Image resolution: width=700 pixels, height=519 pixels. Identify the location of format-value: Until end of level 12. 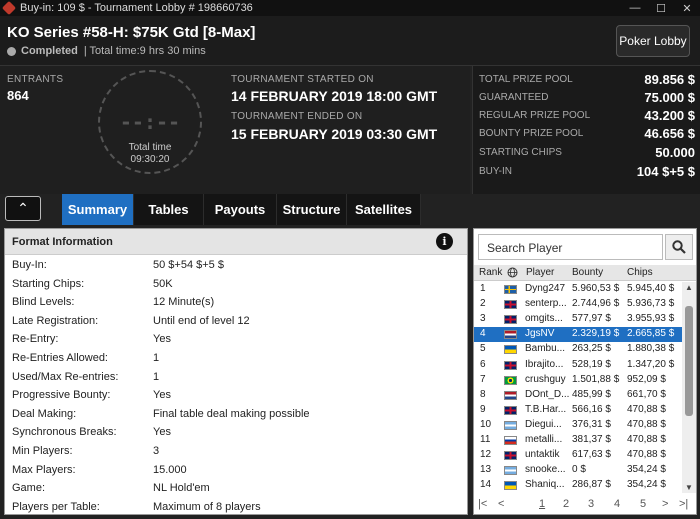
(201, 320).